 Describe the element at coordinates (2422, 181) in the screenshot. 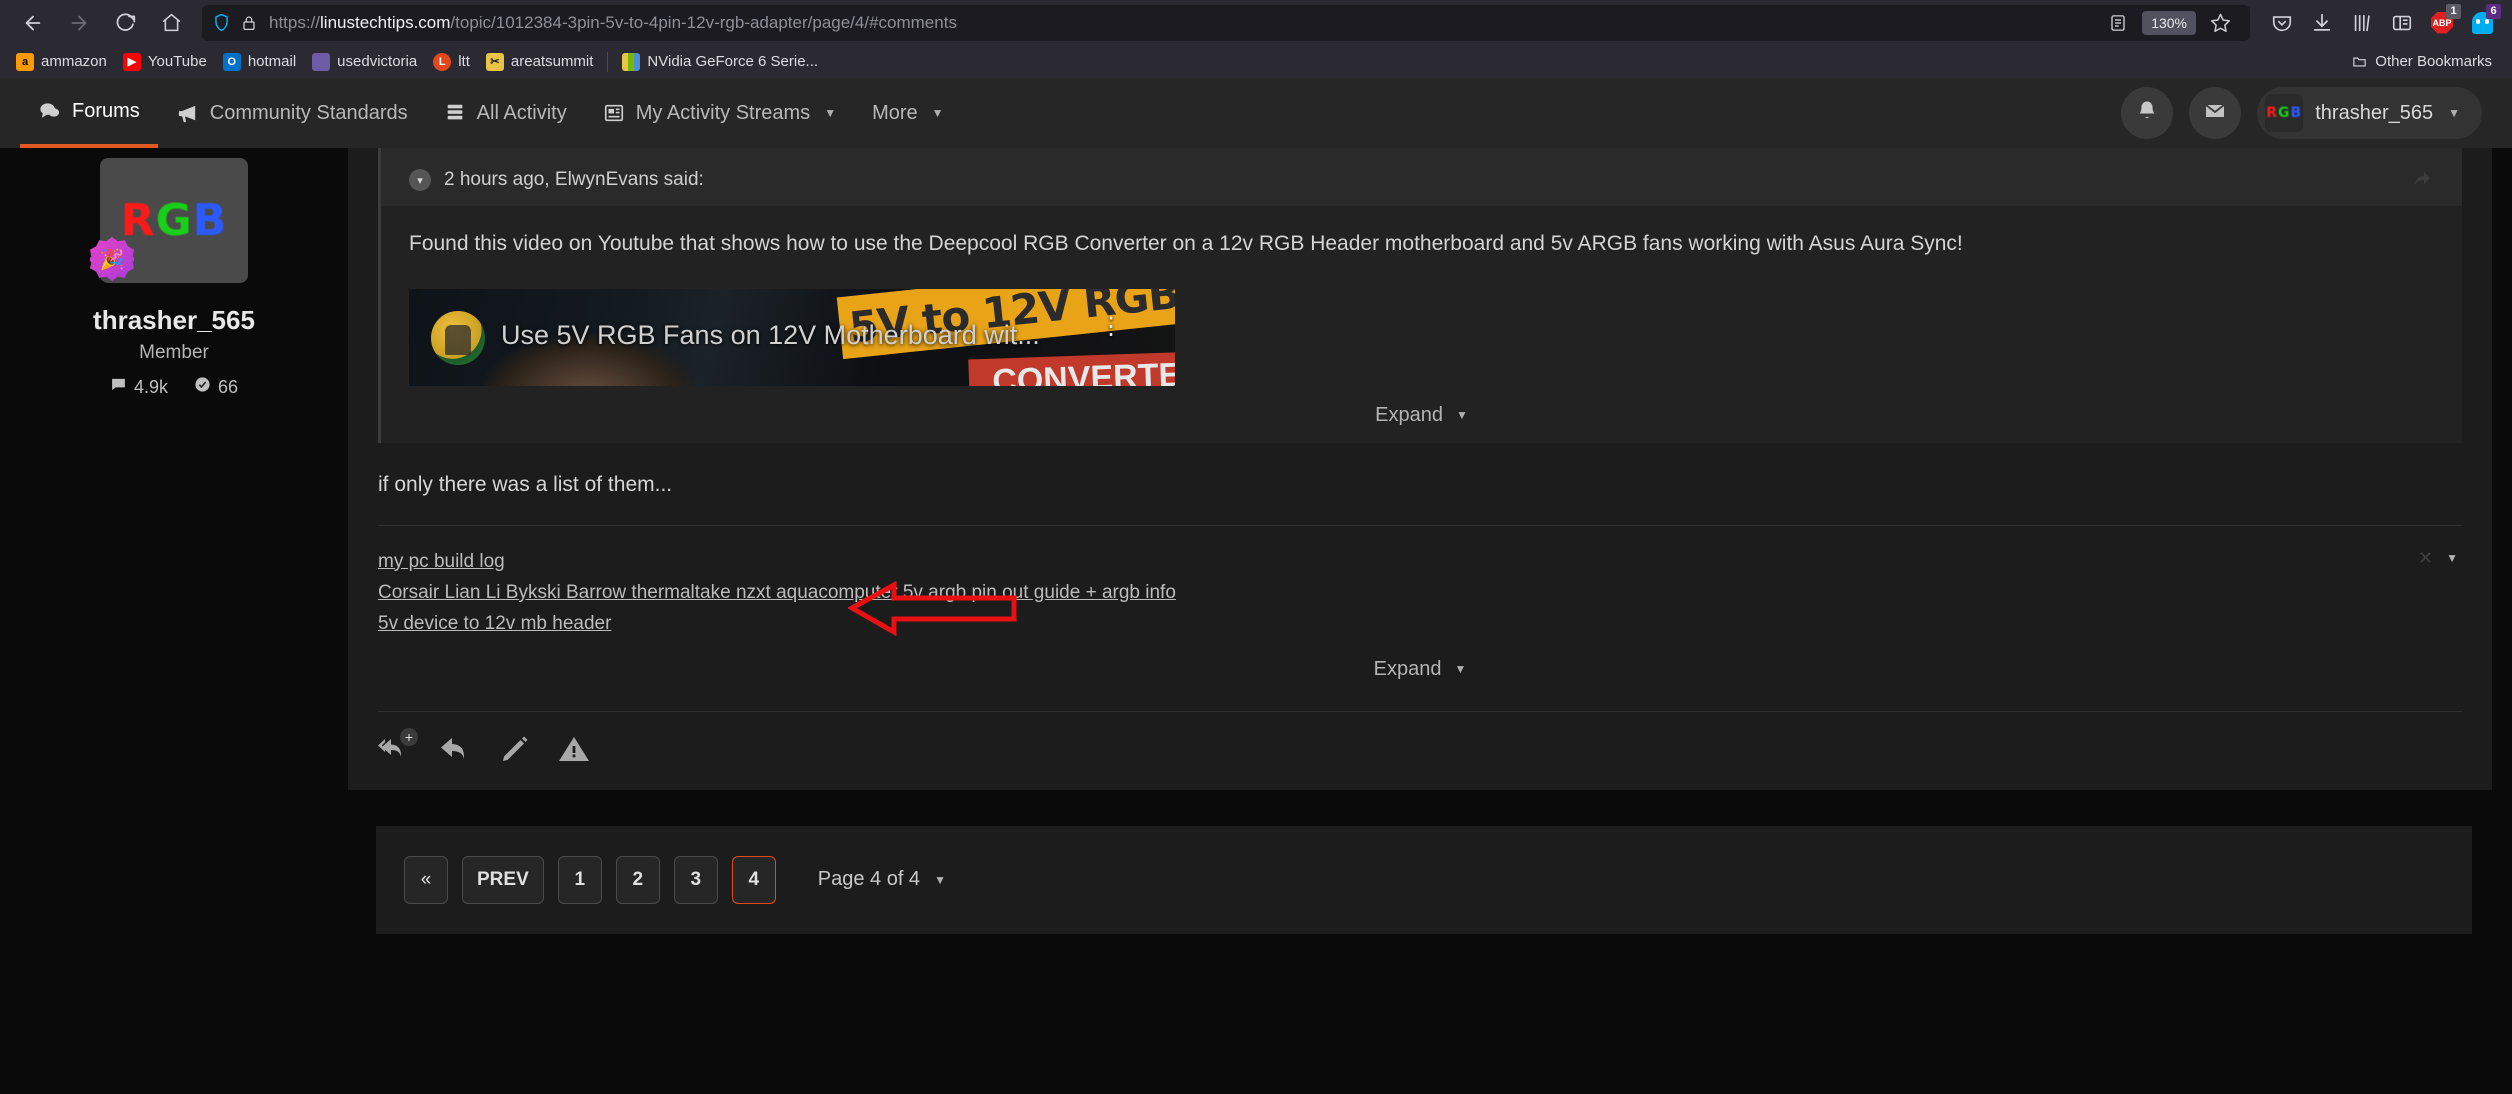

I see `share-icon` at that location.